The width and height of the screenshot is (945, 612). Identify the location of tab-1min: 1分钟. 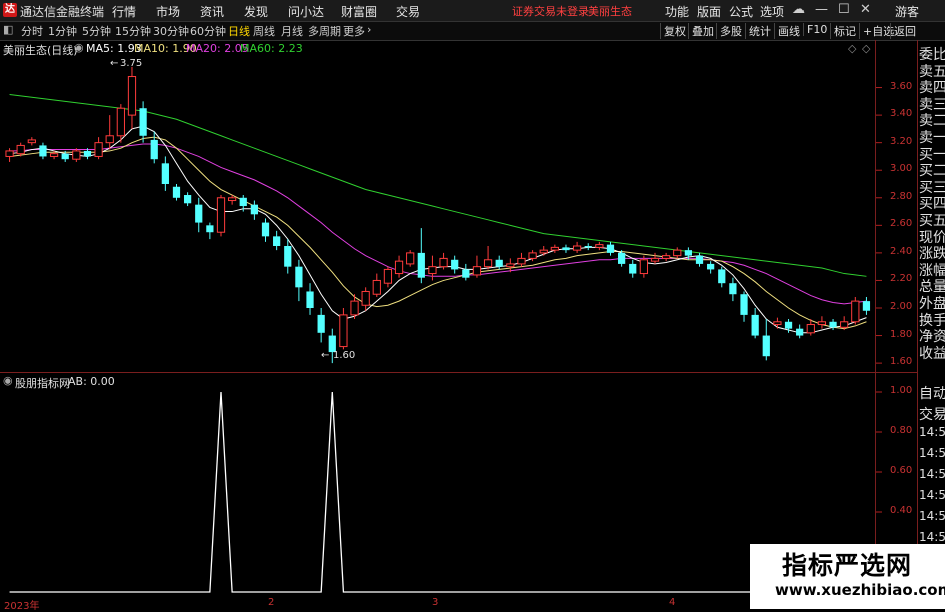
(62, 31).